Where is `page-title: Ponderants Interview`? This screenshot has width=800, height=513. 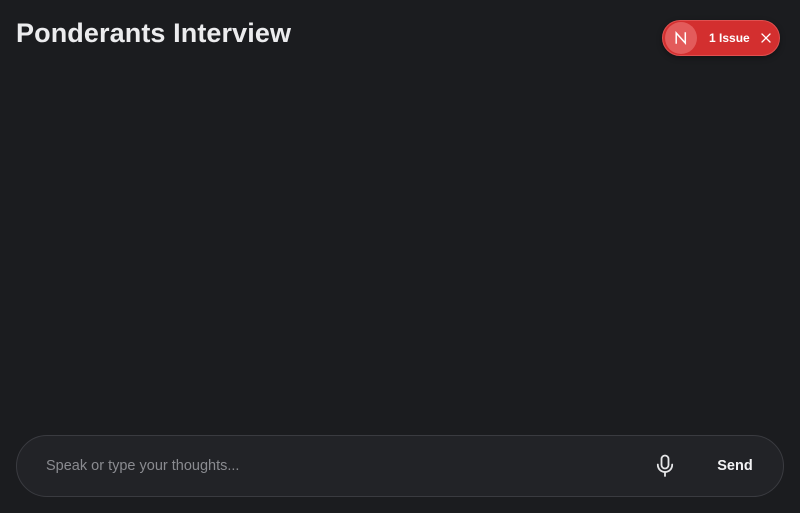 page-title: Ponderants Interview is located at coordinates (154, 33).